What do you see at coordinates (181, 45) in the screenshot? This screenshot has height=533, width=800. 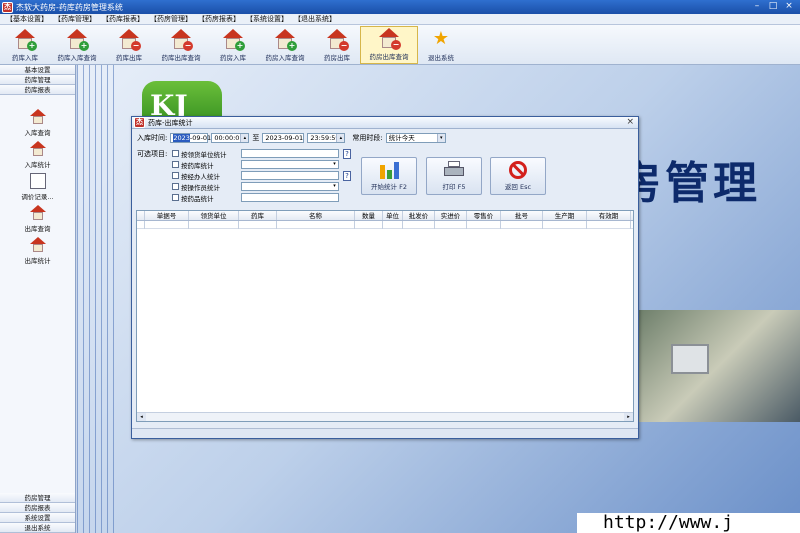 I see `toolbar-storage-out-query: − 药库出库查询` at bounding box center [181, 45].